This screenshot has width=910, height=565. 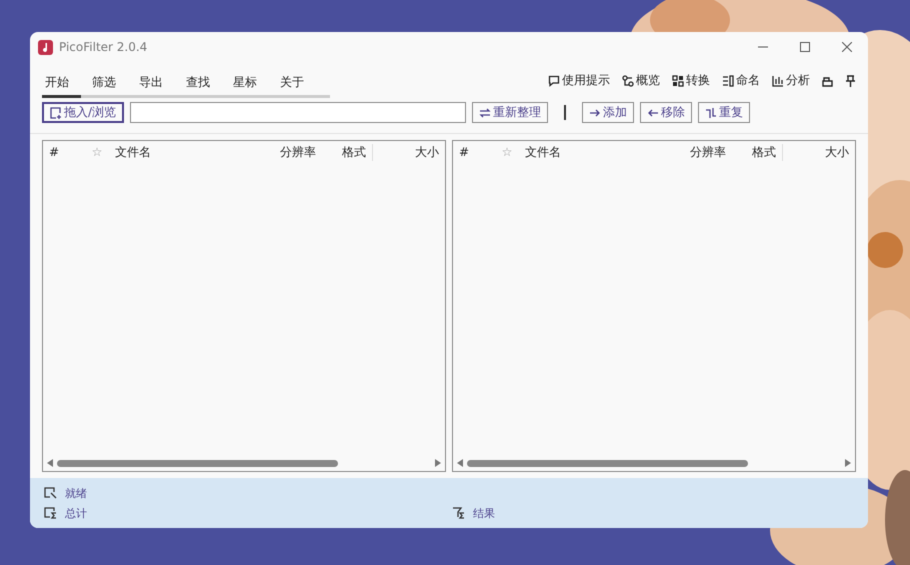 I want to click on swap-arrows-icon, so click(x=485, y=112).